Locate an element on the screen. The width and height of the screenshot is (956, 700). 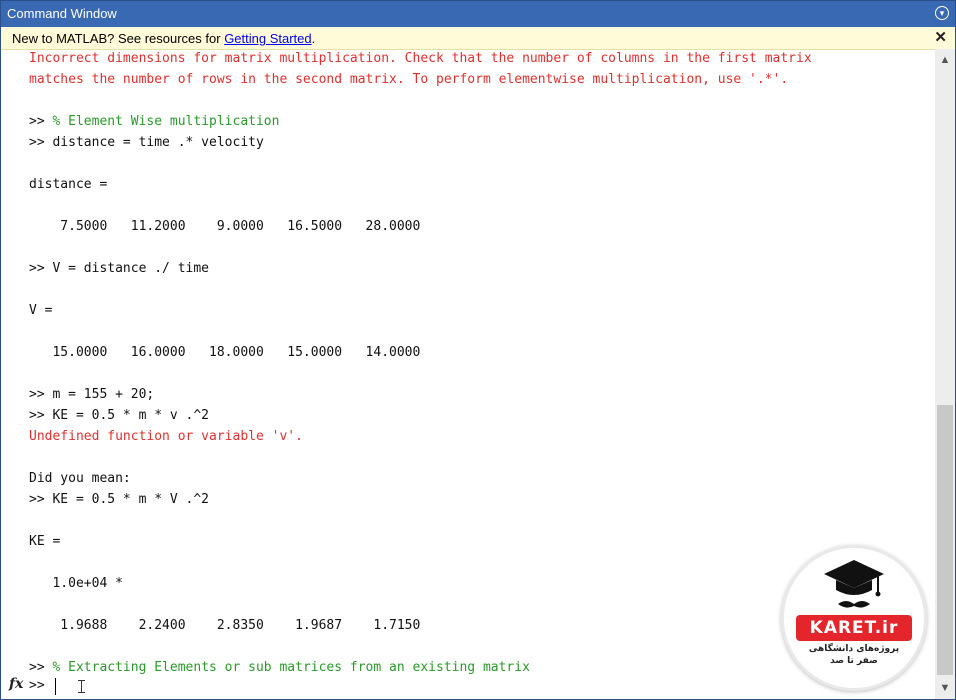
brand-tagline-1: پروژه‌های دانشگاهی is located at coordinates (854, 649).